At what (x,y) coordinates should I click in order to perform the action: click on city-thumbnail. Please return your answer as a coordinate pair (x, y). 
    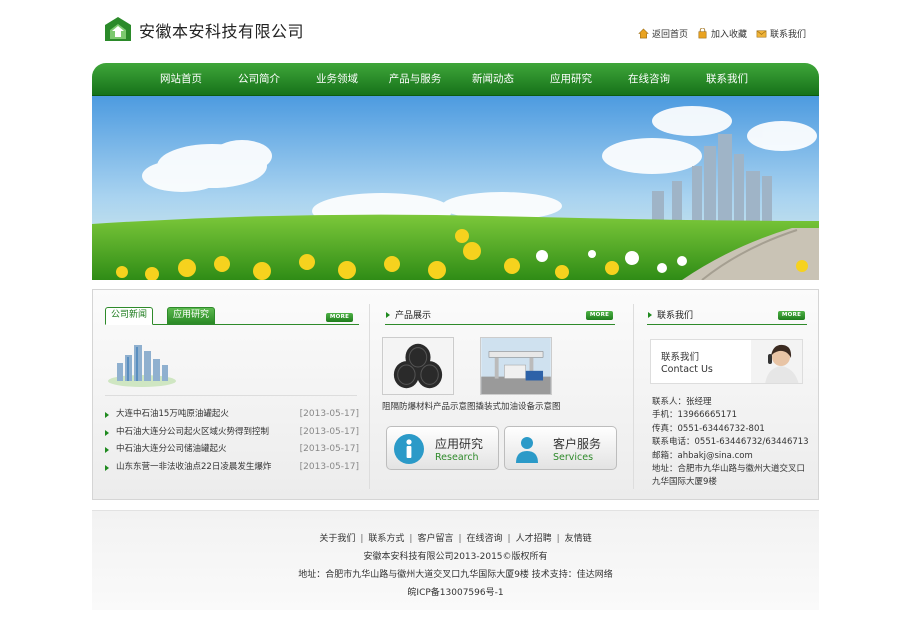
    Looking at the image, I should click on (142, 366).